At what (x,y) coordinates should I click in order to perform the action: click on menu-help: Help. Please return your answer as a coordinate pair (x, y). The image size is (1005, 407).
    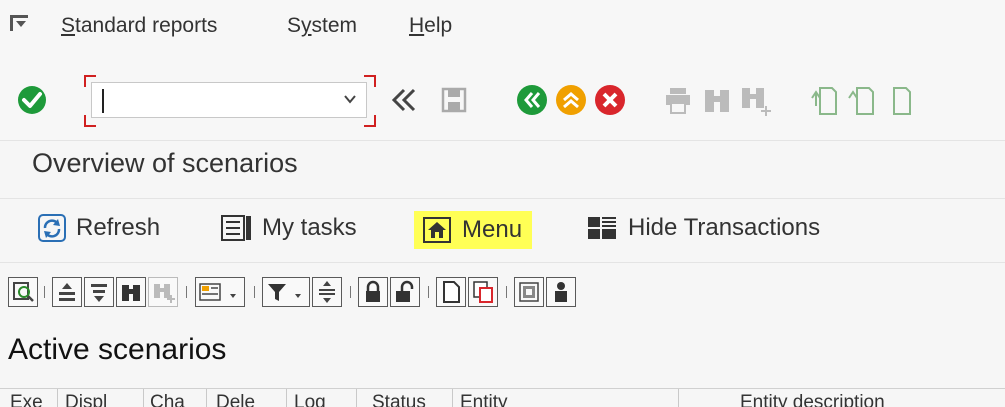
    Looking at the image, I should click on (430, 26).